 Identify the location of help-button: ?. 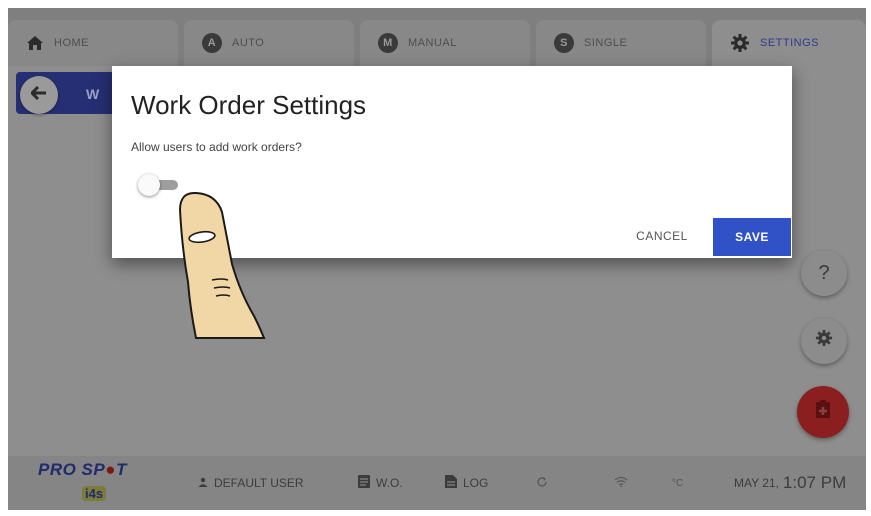
(824, 273).